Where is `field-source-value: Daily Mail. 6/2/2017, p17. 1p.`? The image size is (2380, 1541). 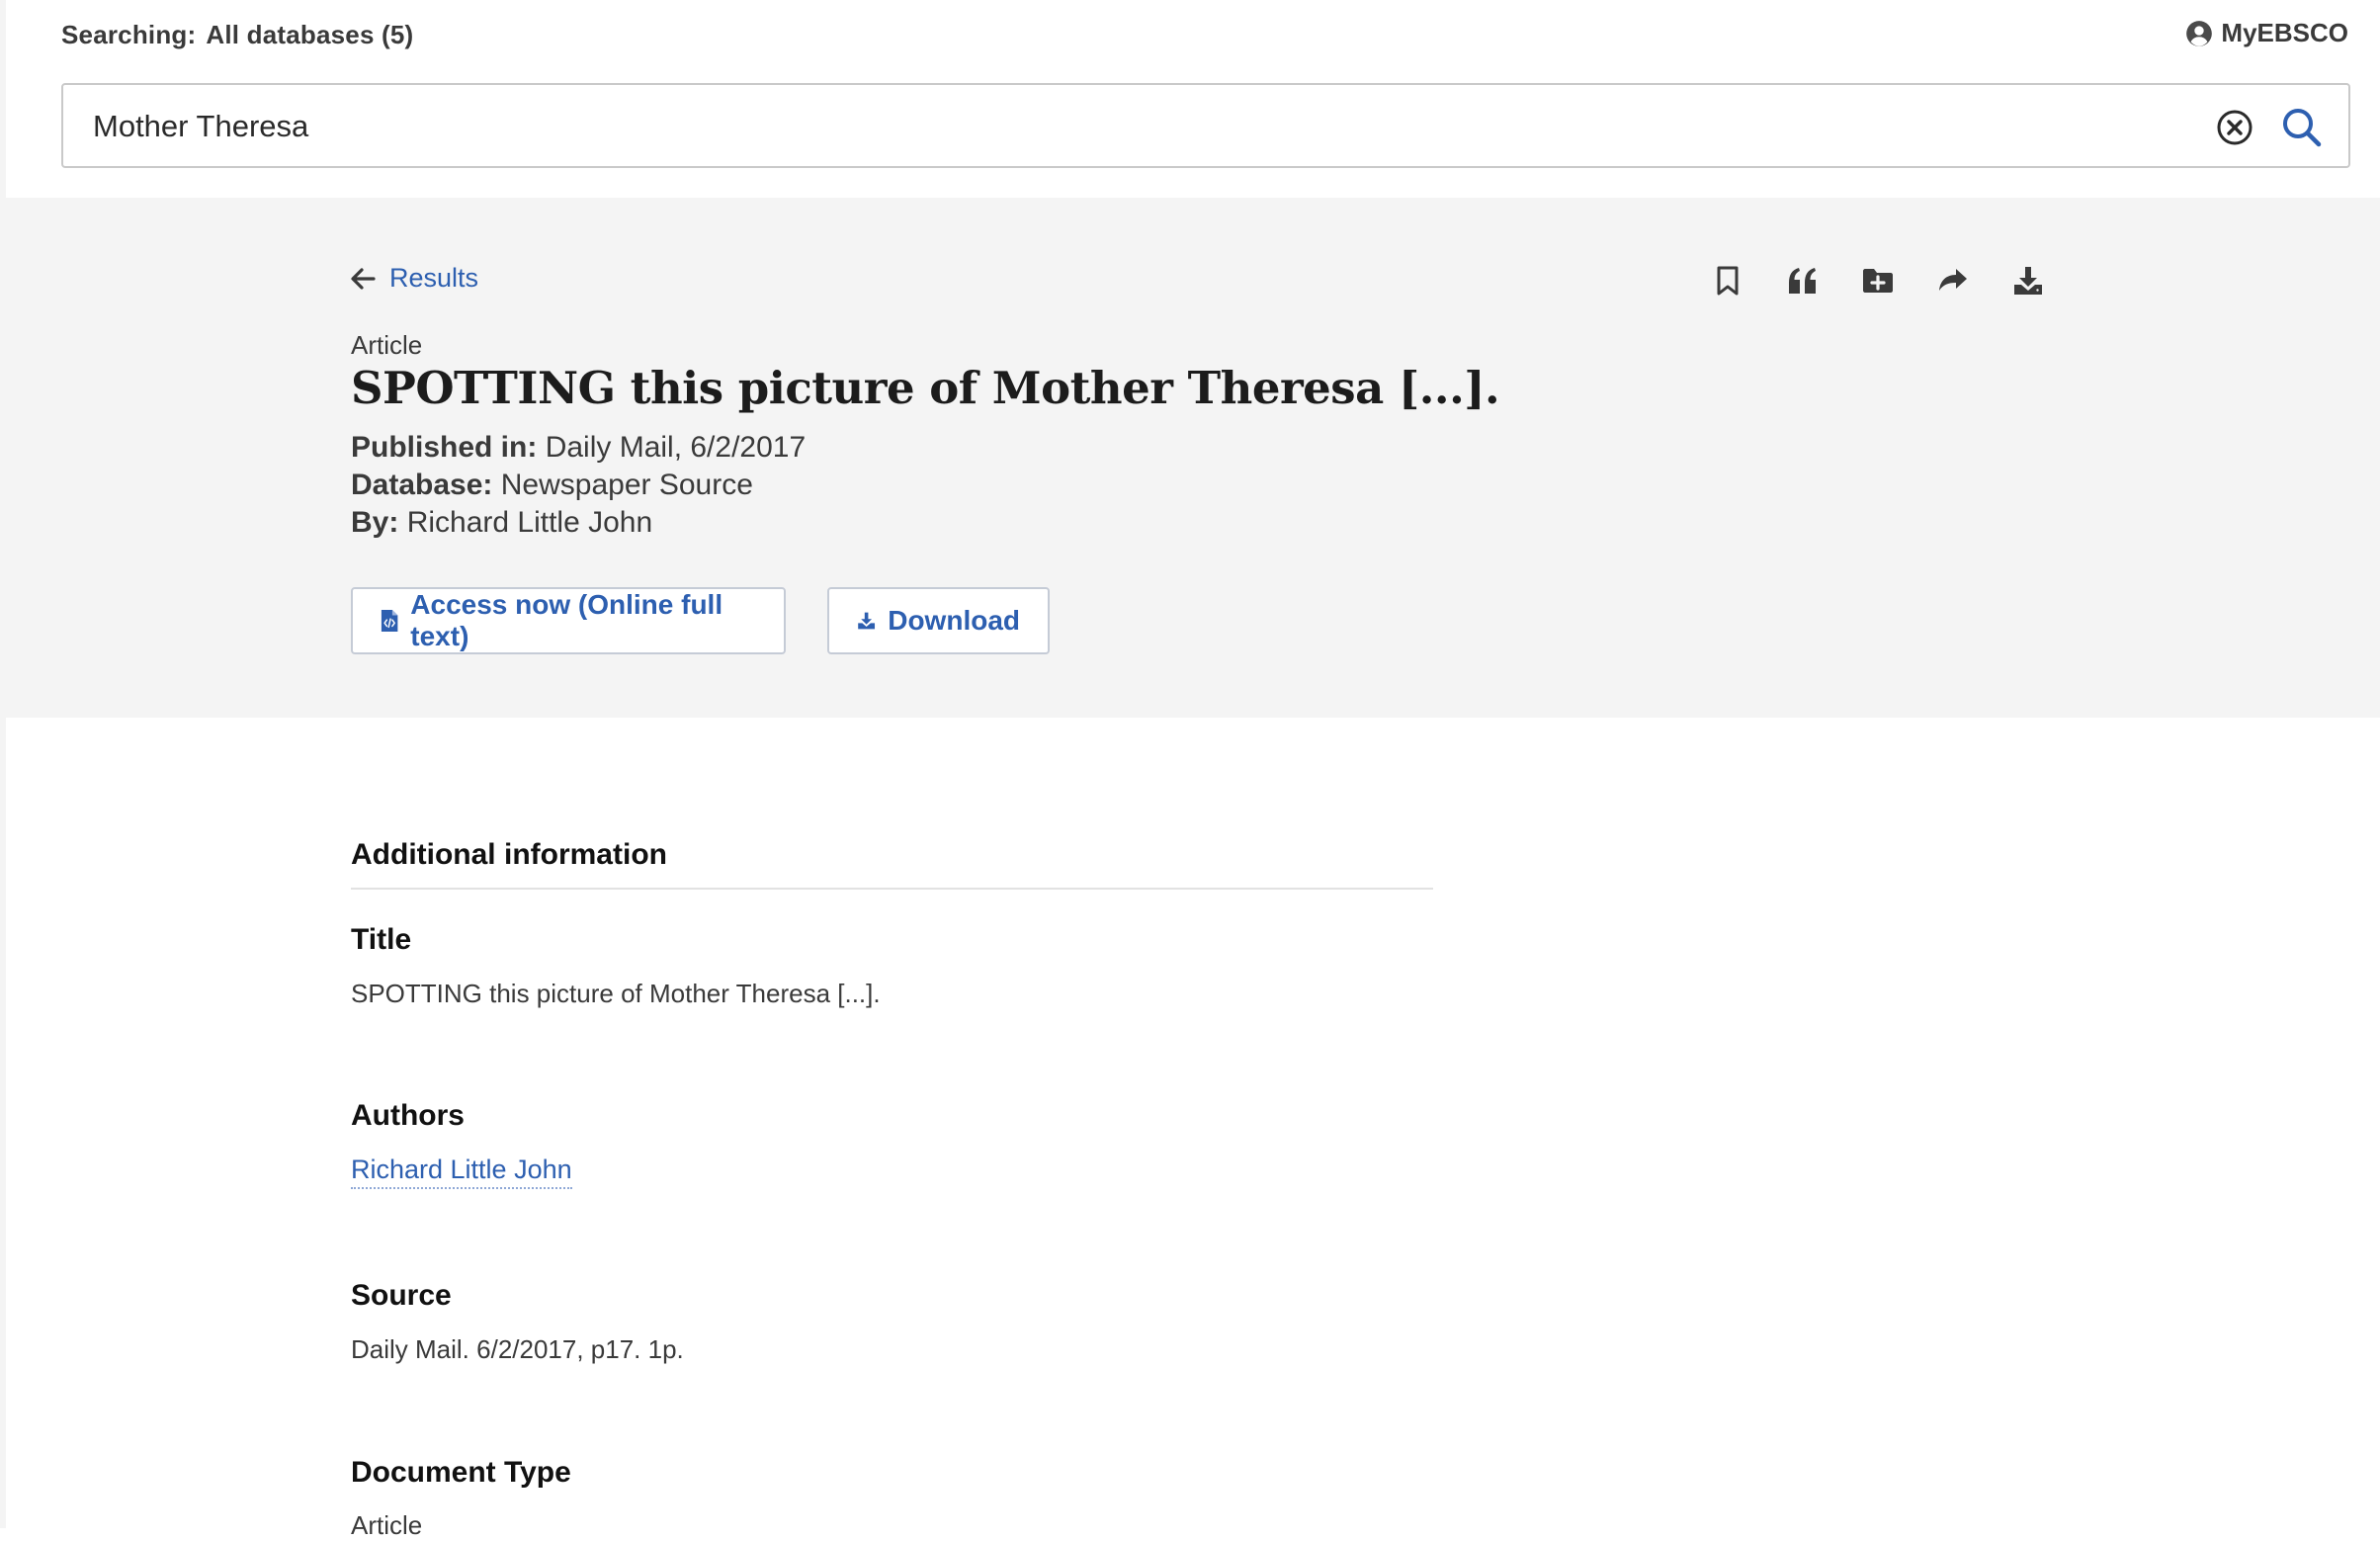 field-source-value: Daily Mail. 6/2/2017, p17. 1p. is located at coordinates (517, 1349).